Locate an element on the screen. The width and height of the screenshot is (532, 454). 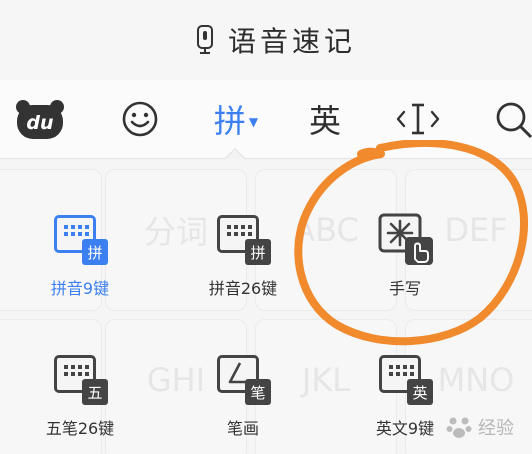
watermark: 经验 is located at coordinates (480, 427).